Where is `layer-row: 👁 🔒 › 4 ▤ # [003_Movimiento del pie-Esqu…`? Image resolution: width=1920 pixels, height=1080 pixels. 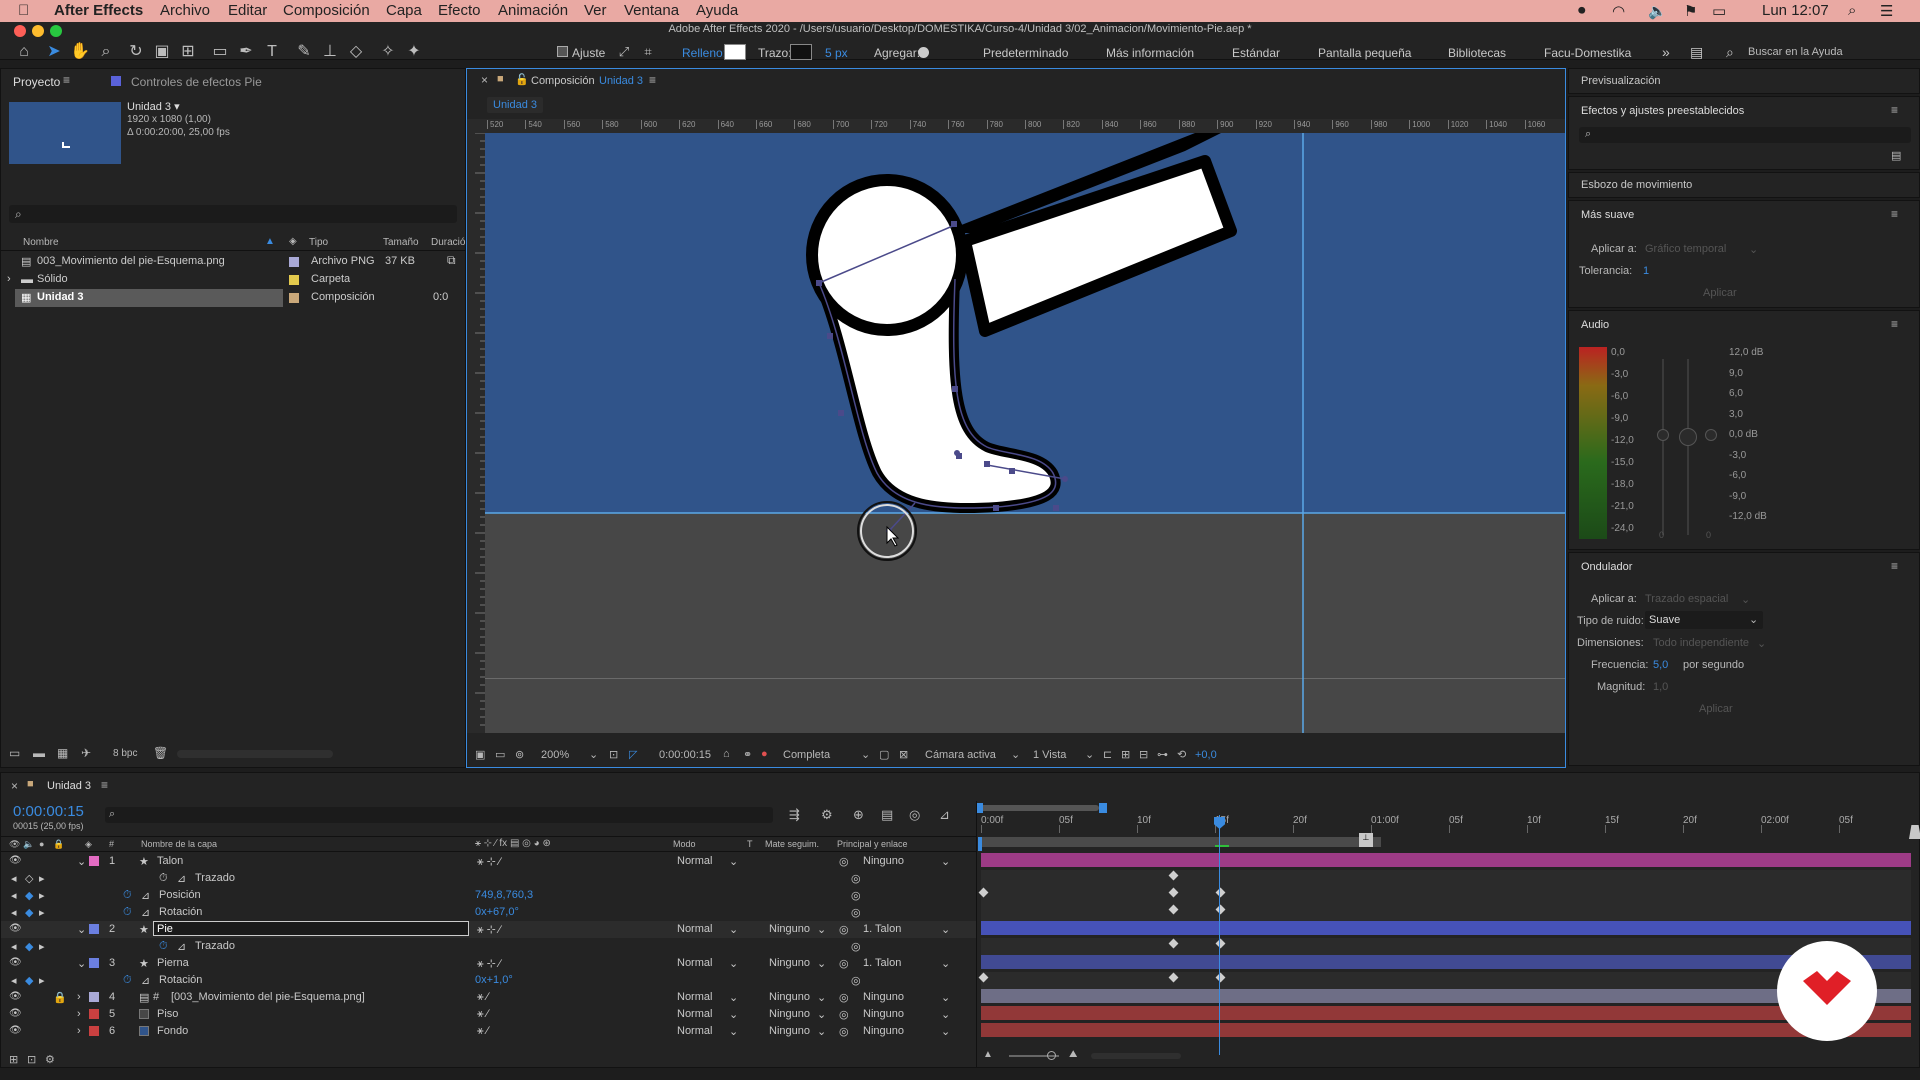
layer-row: 👁 🔒 › 4 ▤ # [003_Movimiento del pie-Esqu… is located at coordinates (488, 997).